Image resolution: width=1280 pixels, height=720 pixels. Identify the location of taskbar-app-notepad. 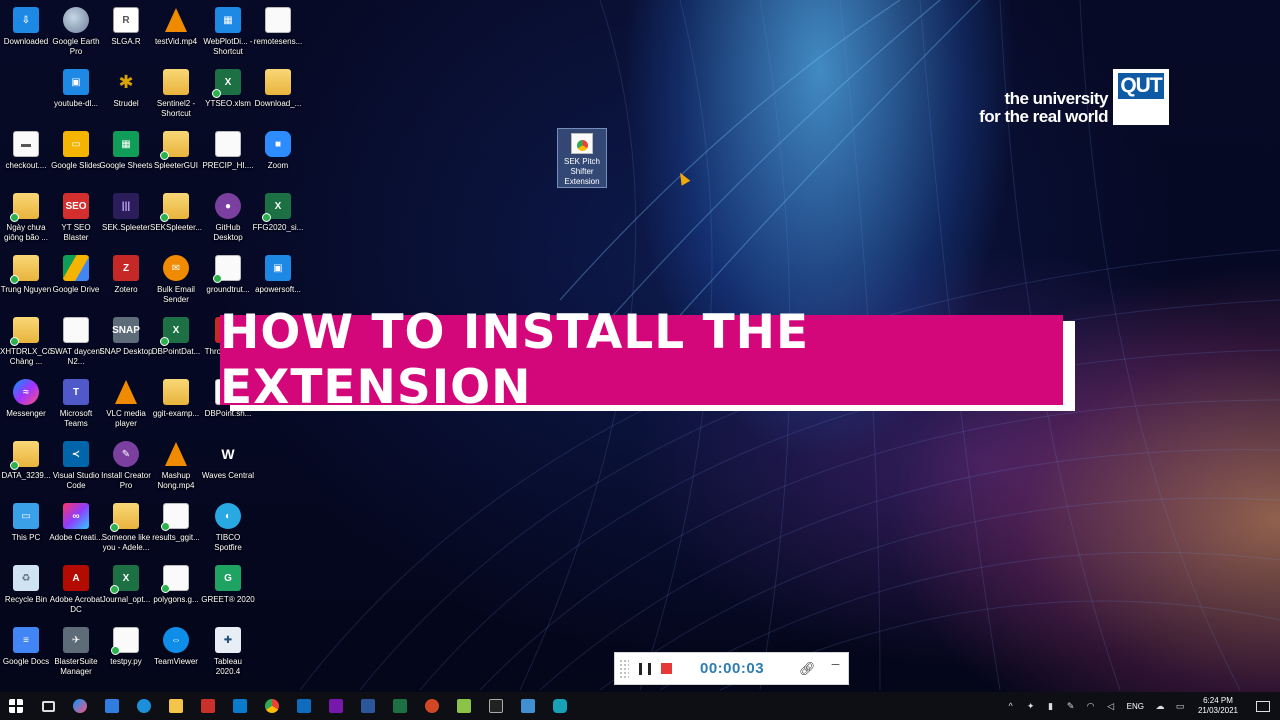
(464, 706).